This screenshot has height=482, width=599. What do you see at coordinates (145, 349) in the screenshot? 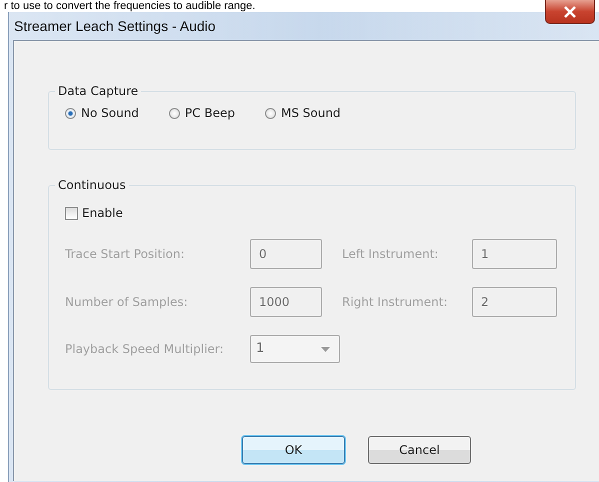
I see `field-label: Playback Speed Multiplier:` at bounding box center [145, 349].